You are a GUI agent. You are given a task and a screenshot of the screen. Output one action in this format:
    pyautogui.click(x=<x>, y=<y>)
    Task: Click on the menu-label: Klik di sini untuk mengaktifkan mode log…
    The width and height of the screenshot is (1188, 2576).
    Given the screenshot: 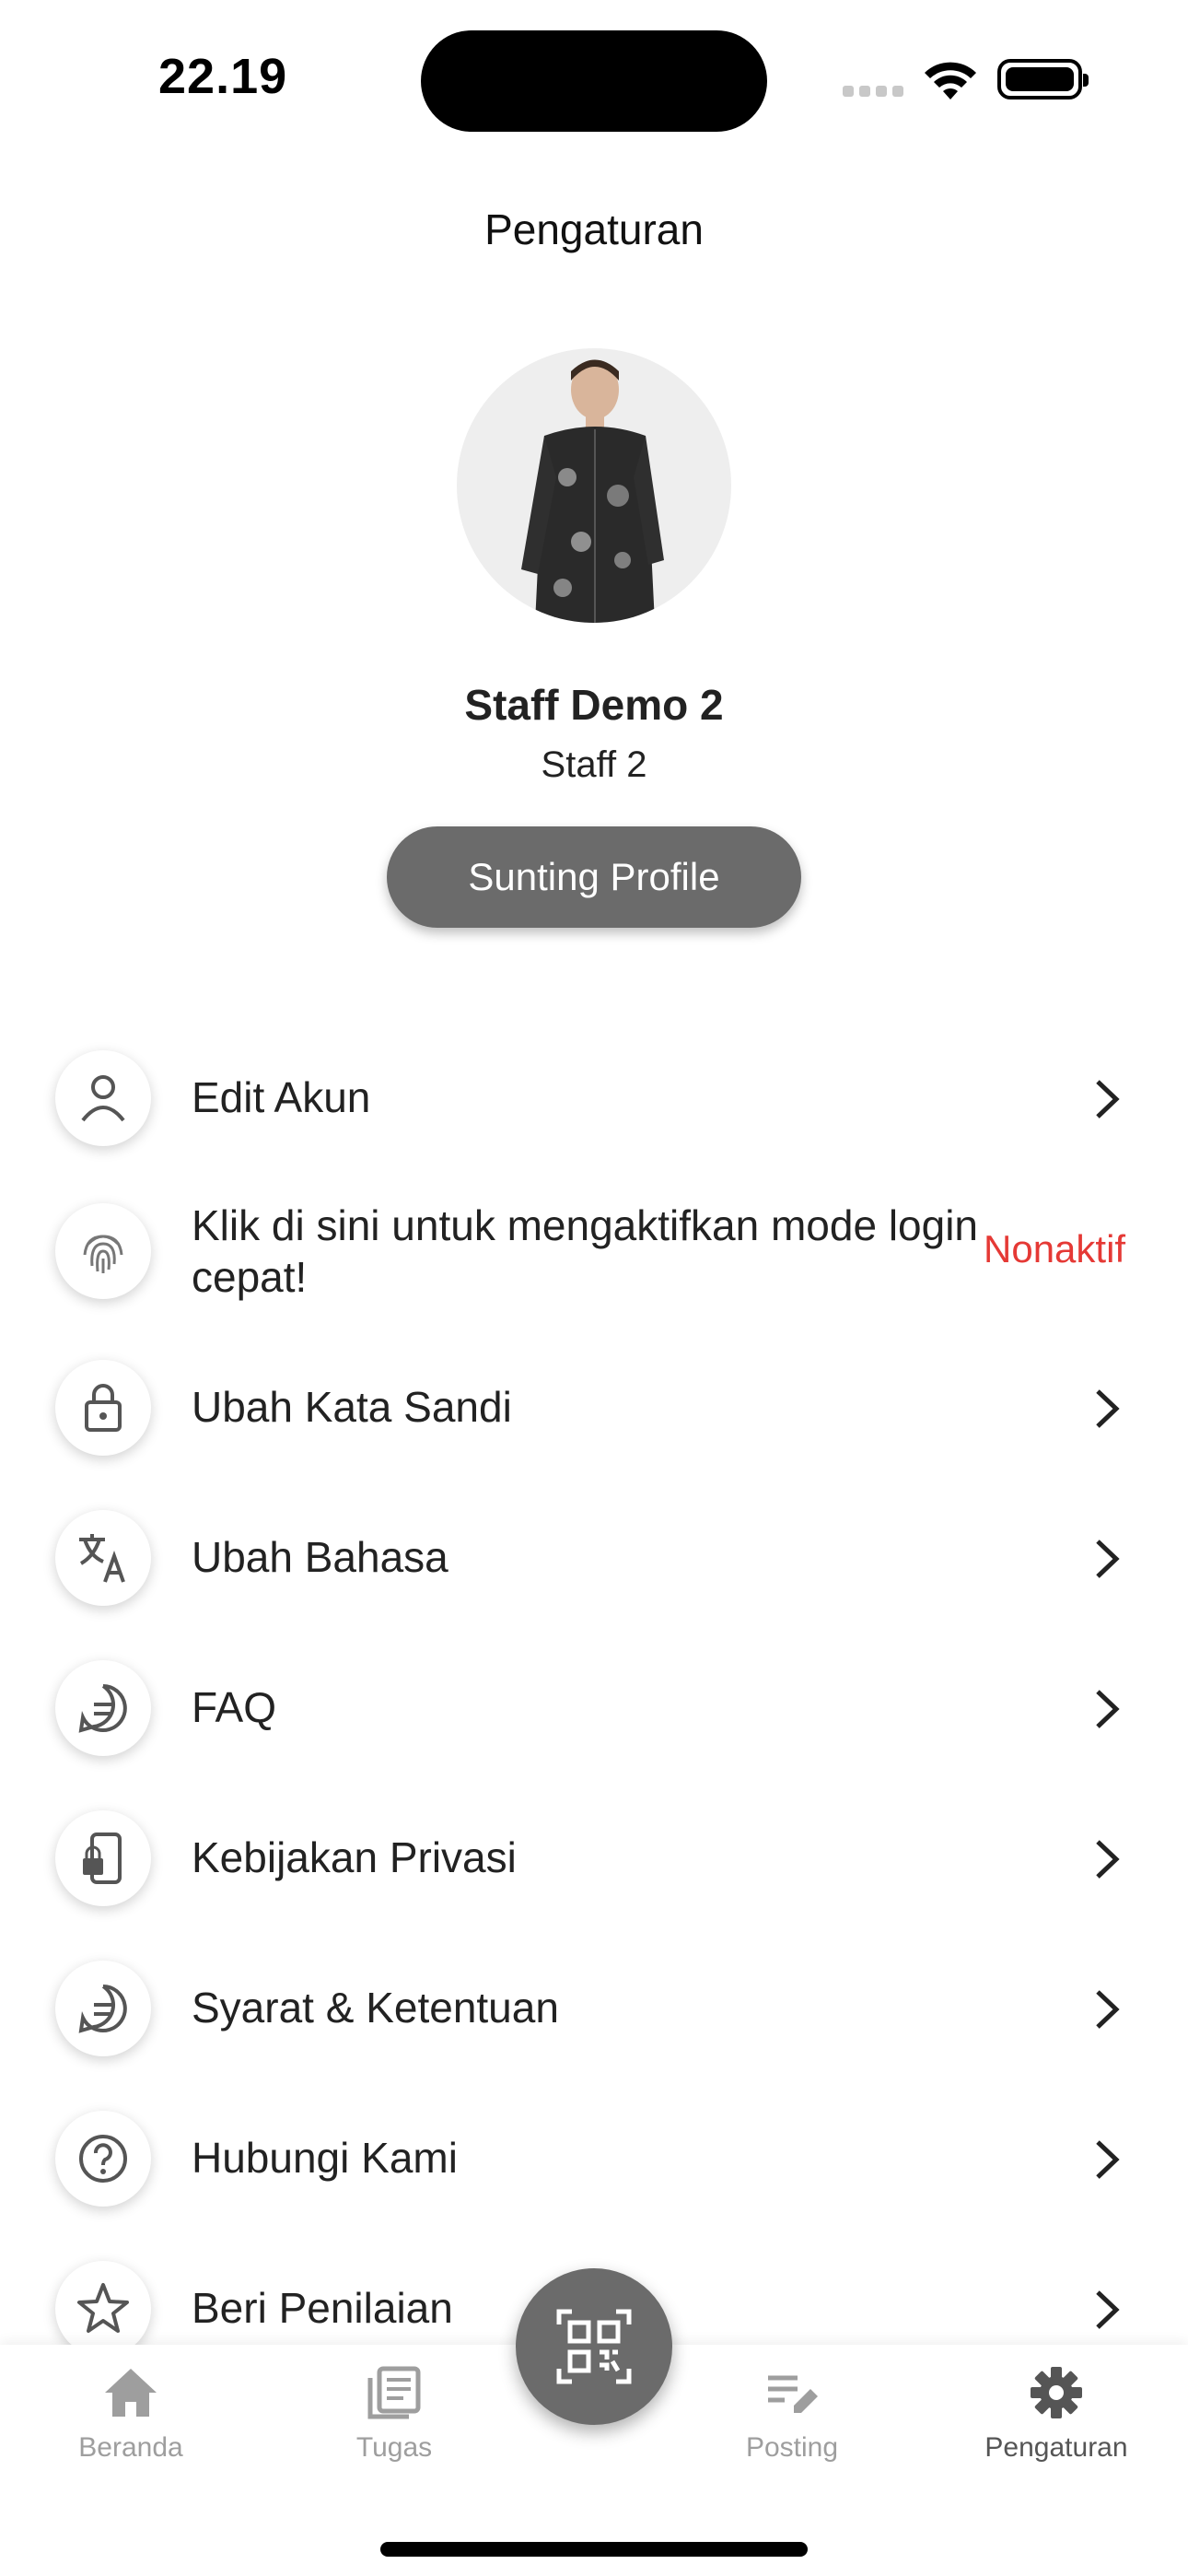 What is the action you would take?
    pyautogui.click(x=585, y=1251)
    